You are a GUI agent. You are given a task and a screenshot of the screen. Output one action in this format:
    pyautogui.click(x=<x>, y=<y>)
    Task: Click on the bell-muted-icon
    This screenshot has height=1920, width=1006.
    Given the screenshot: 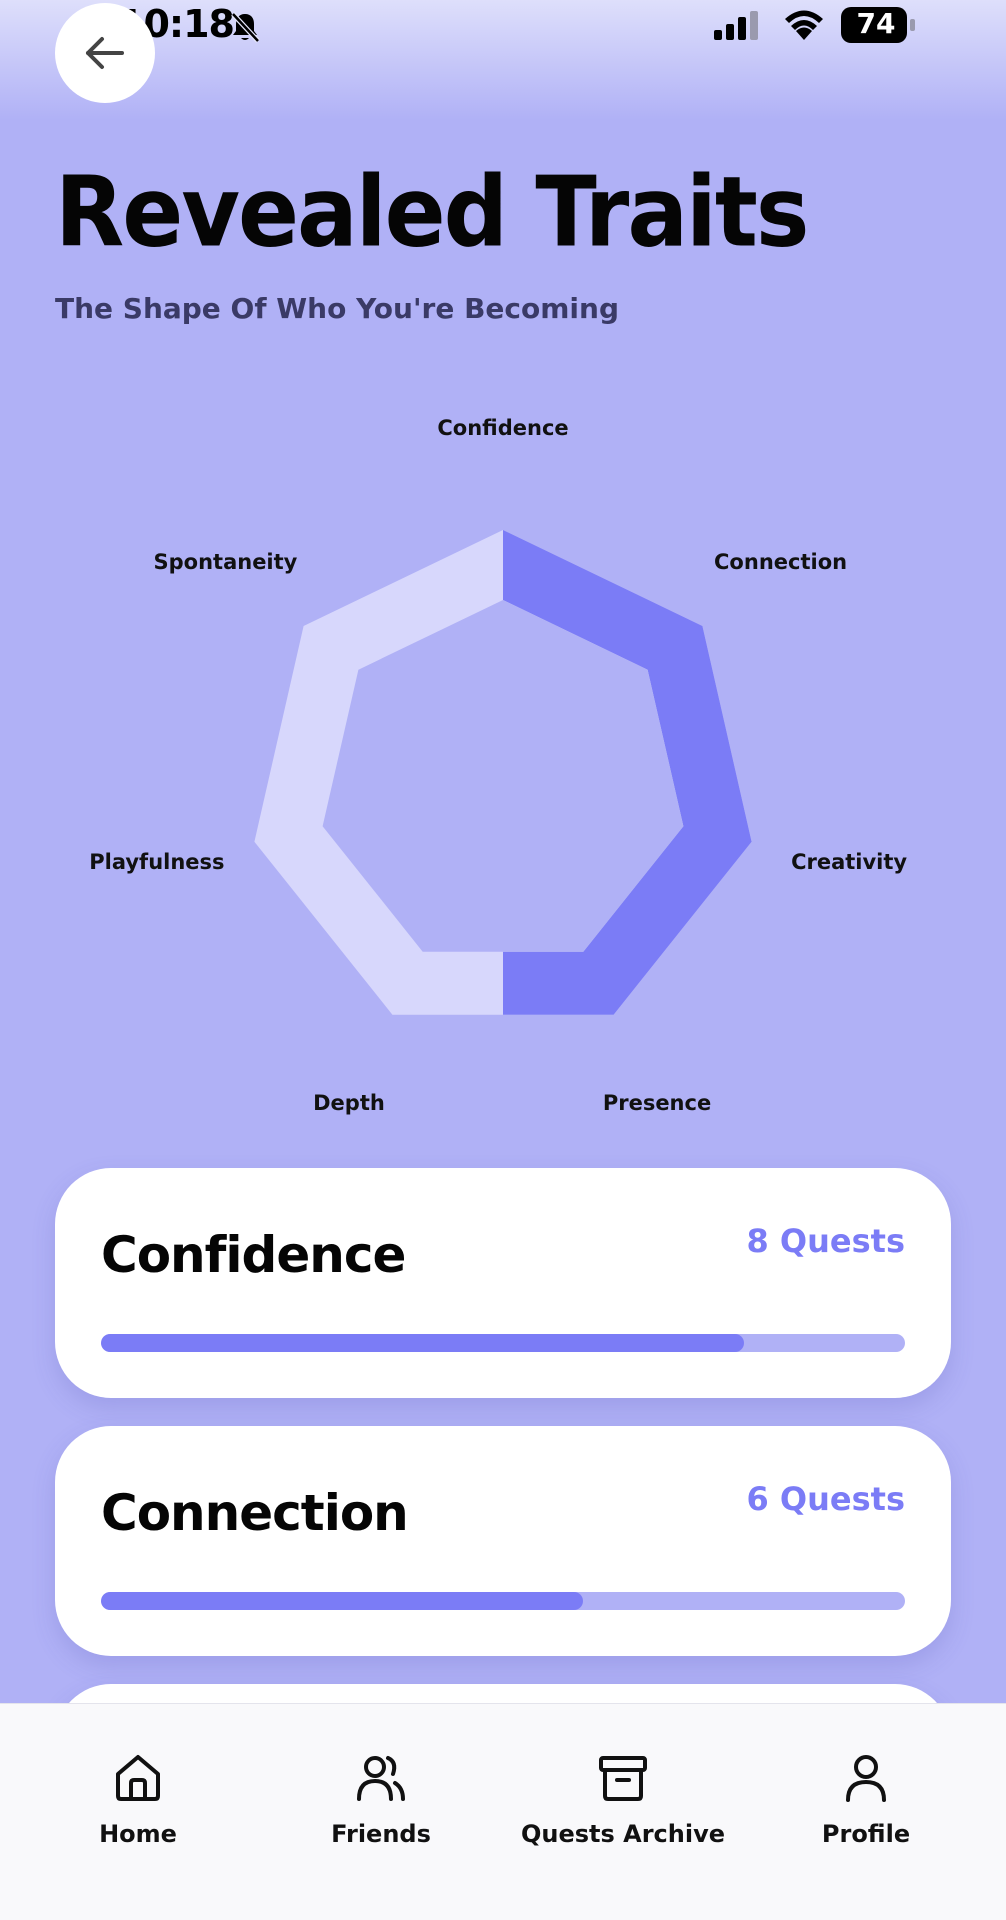 What is the action you would take?
    pyautogui.click(x=245, y=27)
    